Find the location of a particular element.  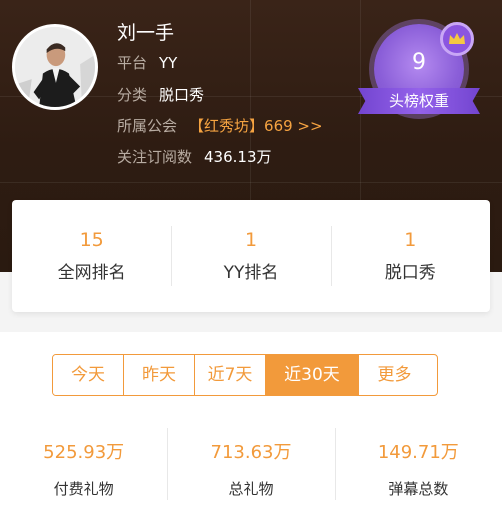

rank-label: YY排名 is located at coordinates (251, 273).